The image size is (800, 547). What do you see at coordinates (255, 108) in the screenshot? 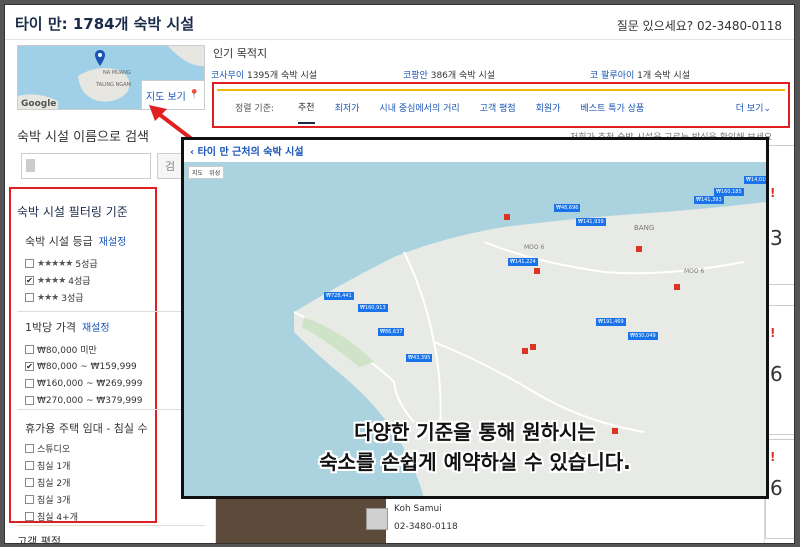
I see `sort-label: 정렬 기준:` at bounding box center [255, 108].